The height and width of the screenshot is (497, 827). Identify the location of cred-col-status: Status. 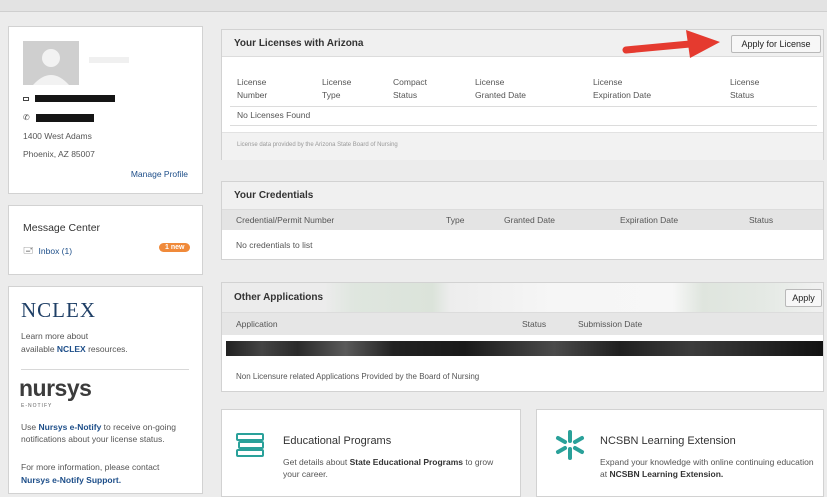
(761, 220).